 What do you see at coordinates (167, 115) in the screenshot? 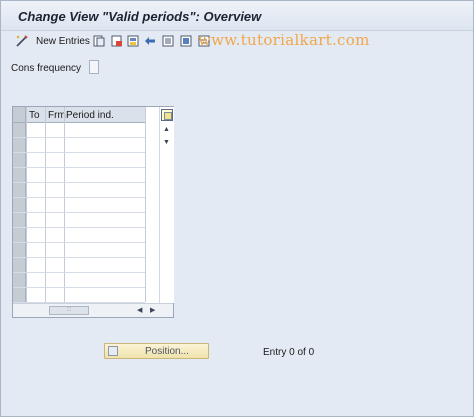
I see `table-settings-icon` at bounding box center [167, 115].